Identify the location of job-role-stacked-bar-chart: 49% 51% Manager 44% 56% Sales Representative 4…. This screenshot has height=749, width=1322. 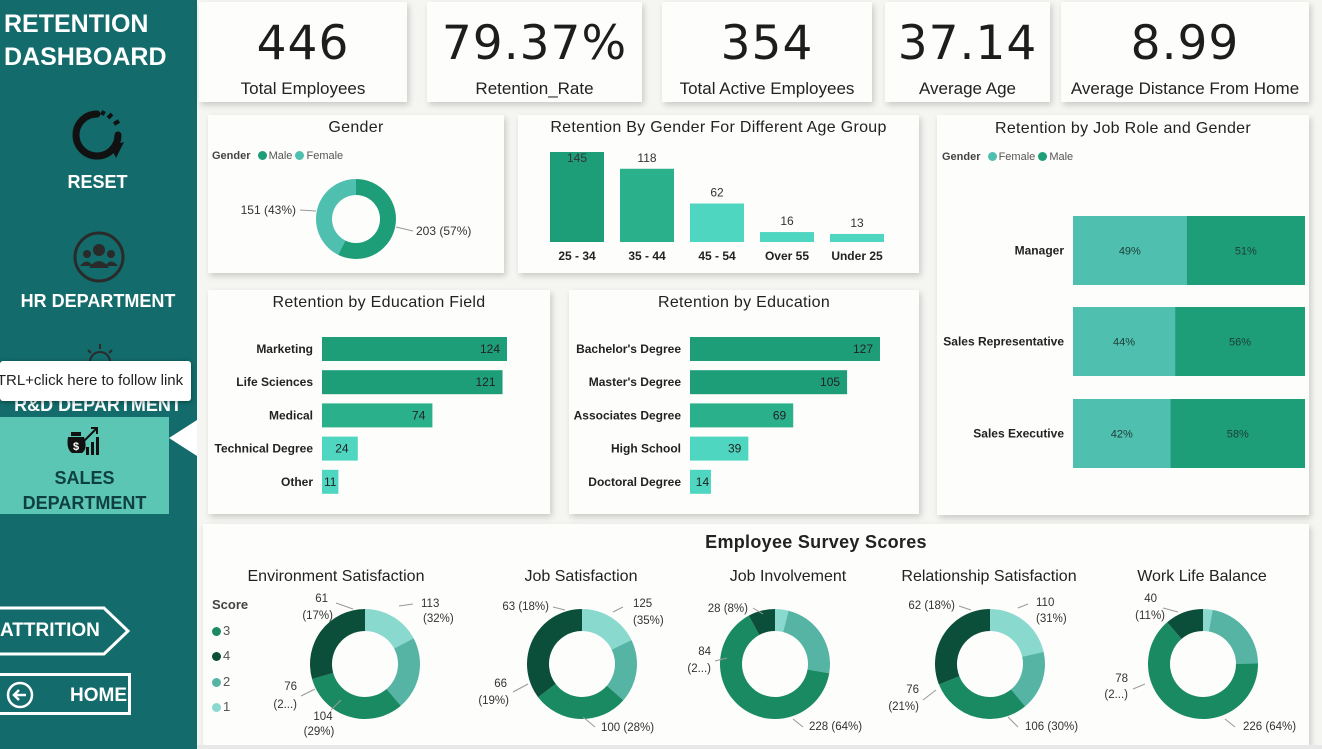
(1124, 342).